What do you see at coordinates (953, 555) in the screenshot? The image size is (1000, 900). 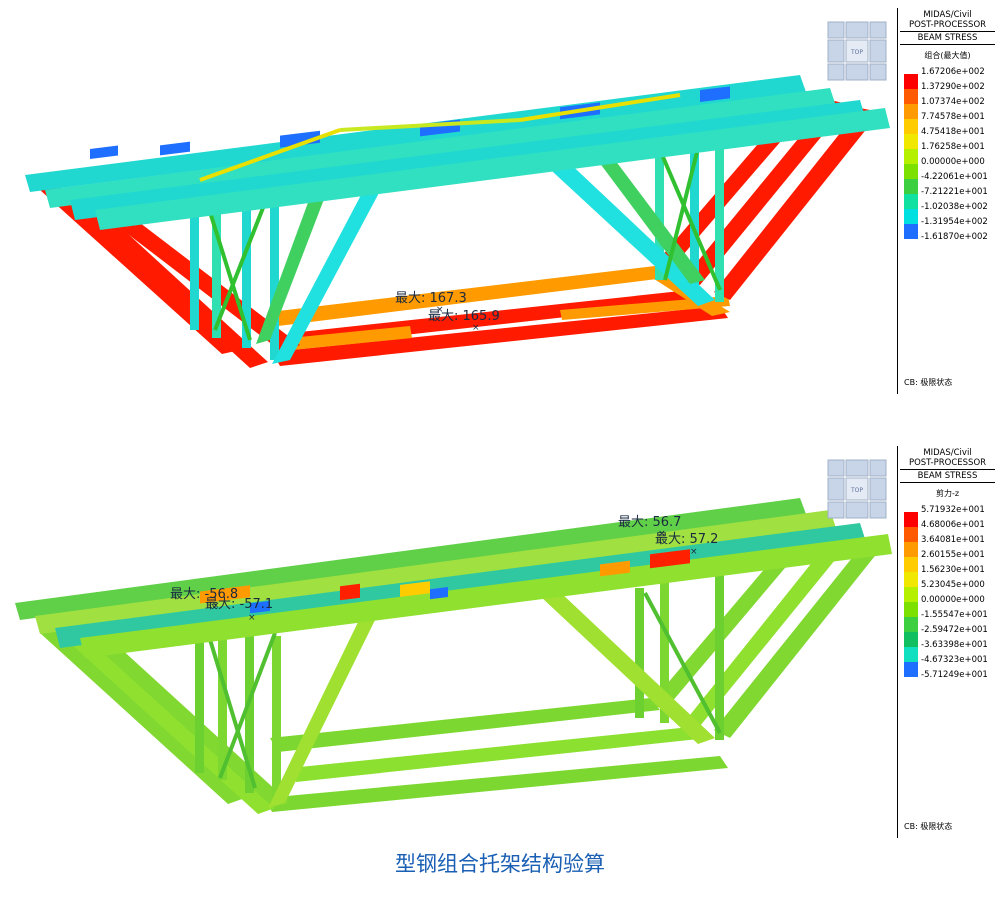 I see `legend-value: 2.60155e+001` at bounding box center [953, 555].